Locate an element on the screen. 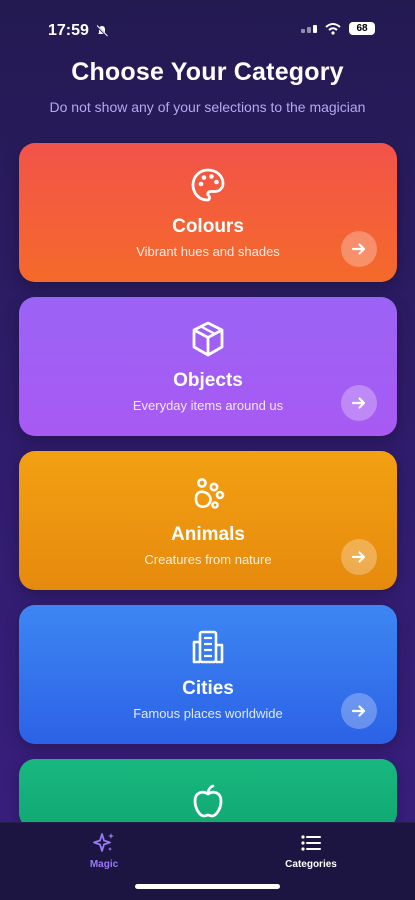 The height and width of the screenshot is (900, 415). status-bar: 17:59 68 is located at coordinates (207, 30).